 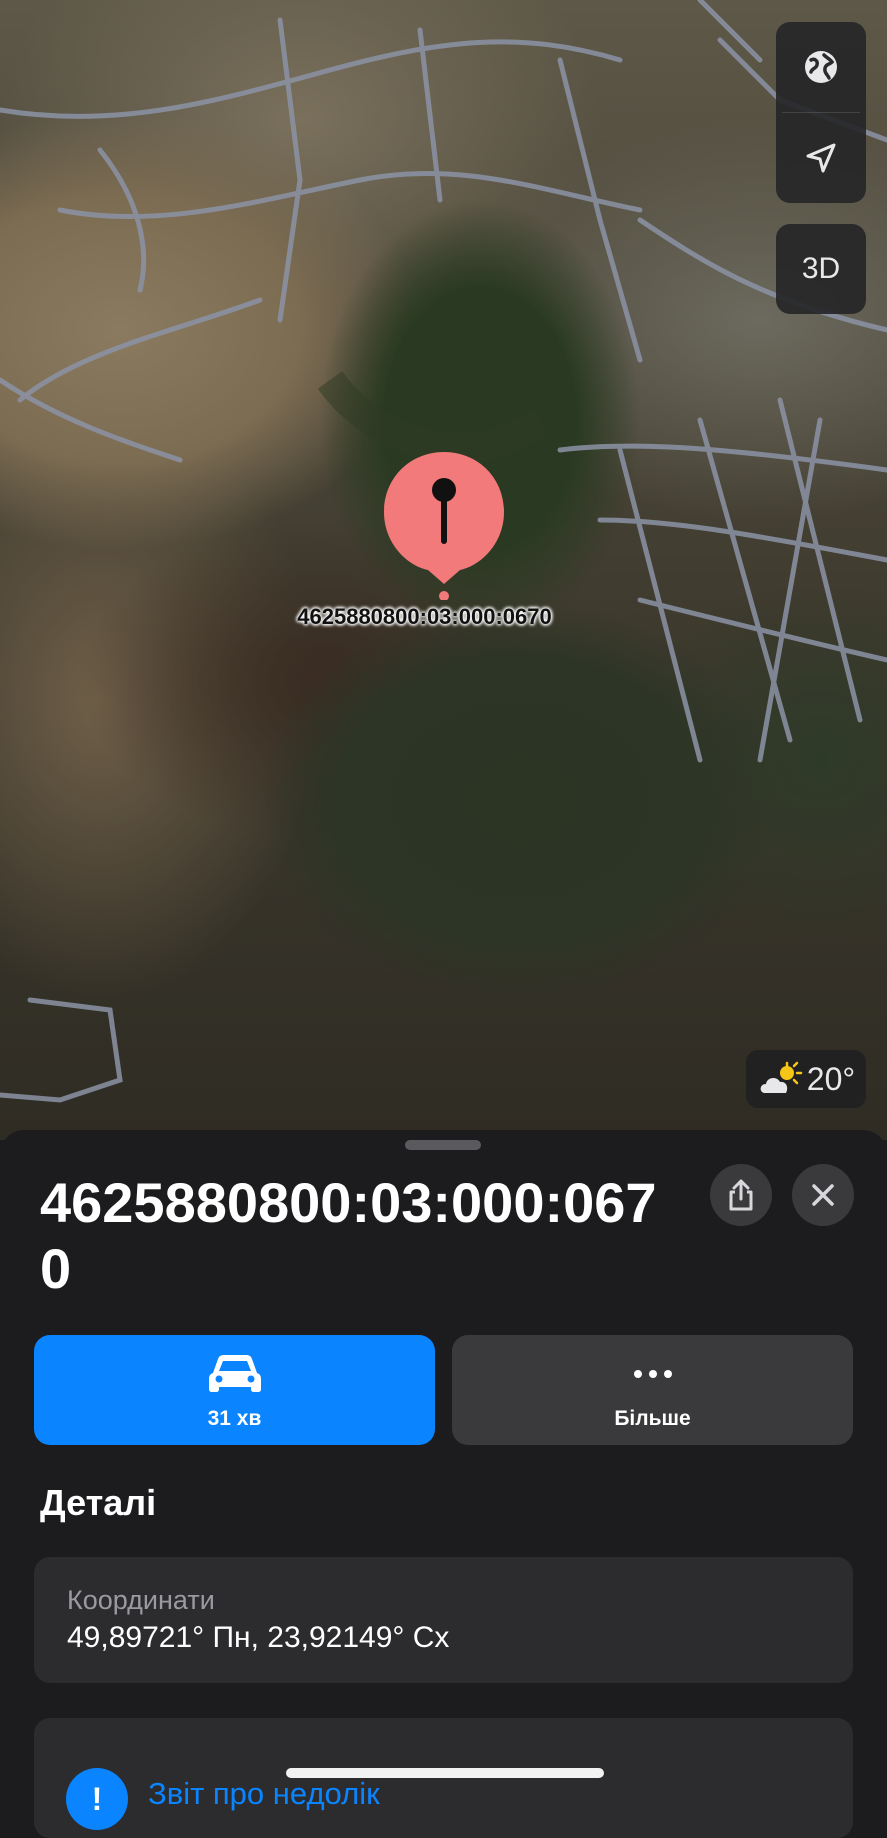 What do you see at coordinates (234, 1373) in the screenshot?
I see `car-icon` at bounding box center [234, 1373].